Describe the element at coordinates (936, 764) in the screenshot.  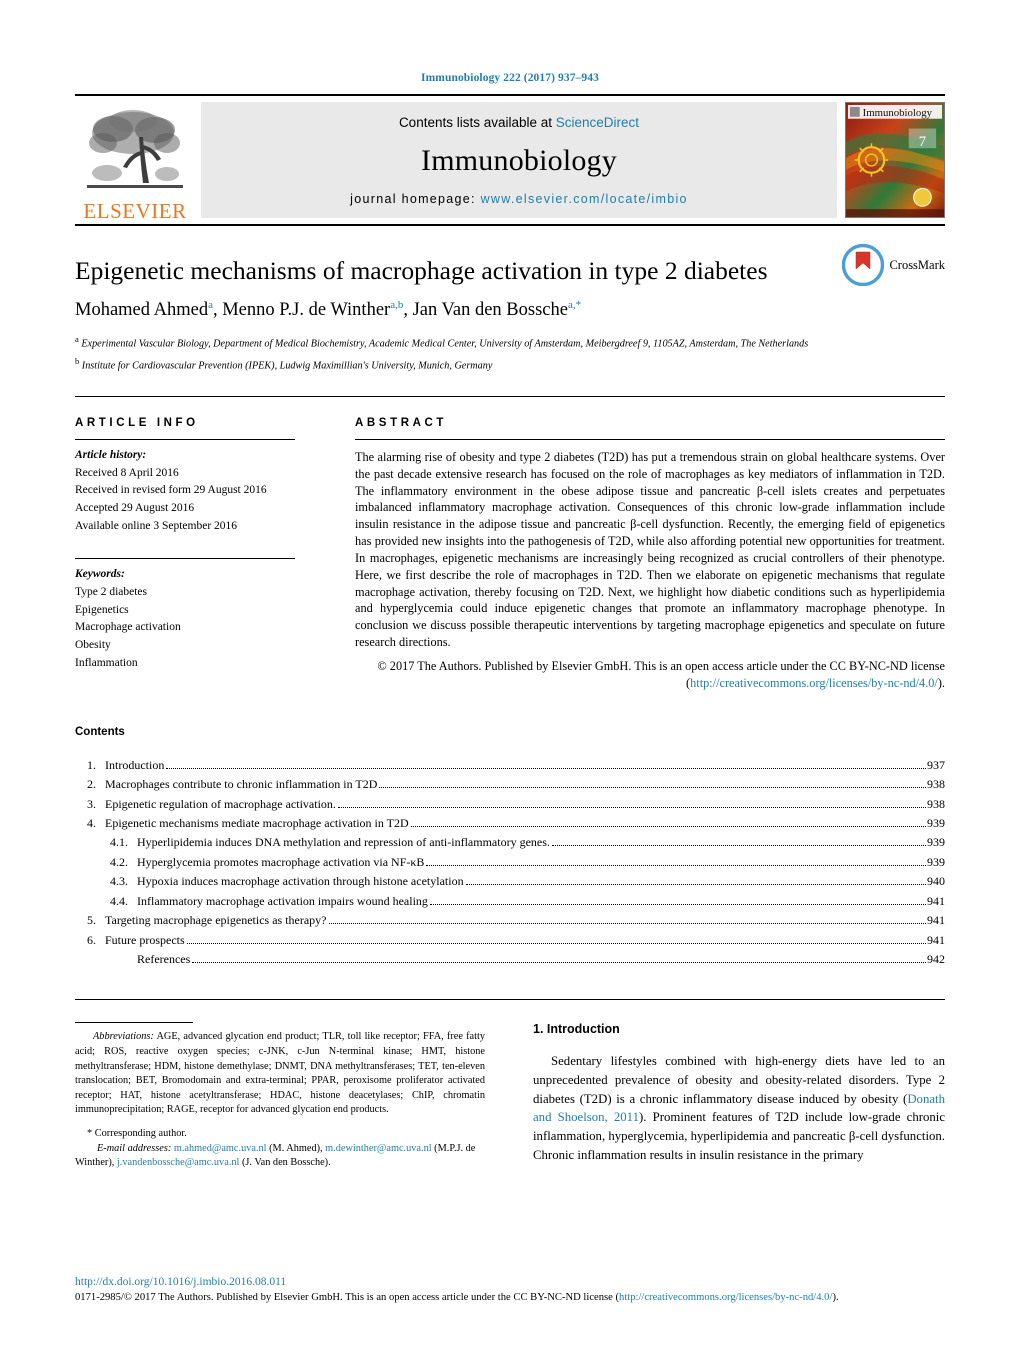
I see `toc-page: 937` at that location.